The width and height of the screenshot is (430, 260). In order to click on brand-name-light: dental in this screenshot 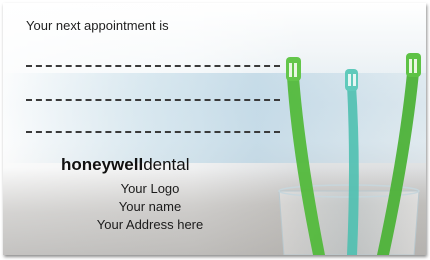, I will do `click(166, 164)`.